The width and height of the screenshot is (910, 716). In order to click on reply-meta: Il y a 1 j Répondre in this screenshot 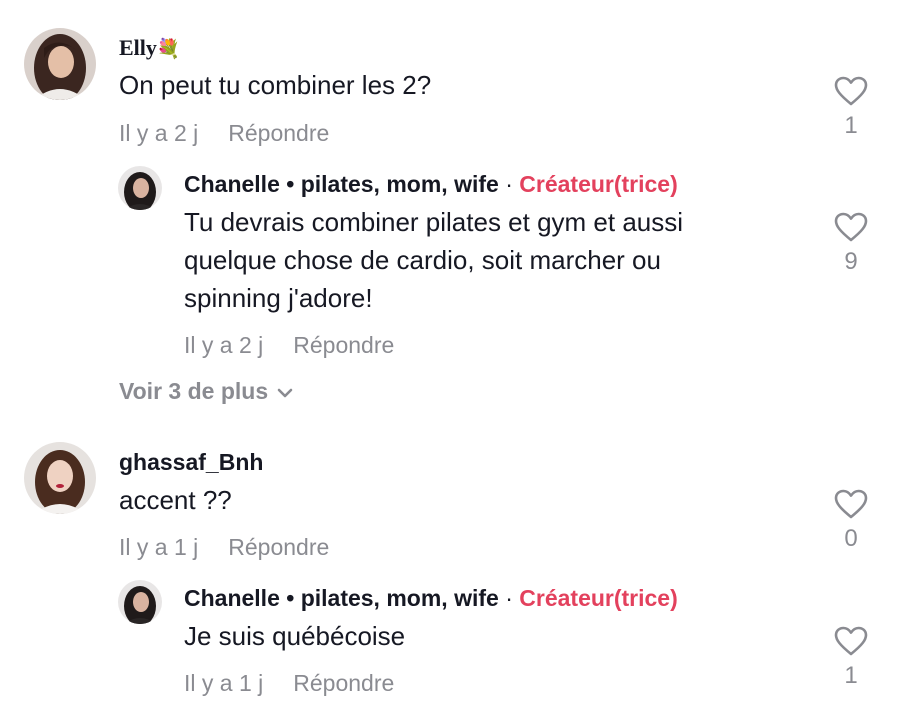, I will do `click(289, 683)`.